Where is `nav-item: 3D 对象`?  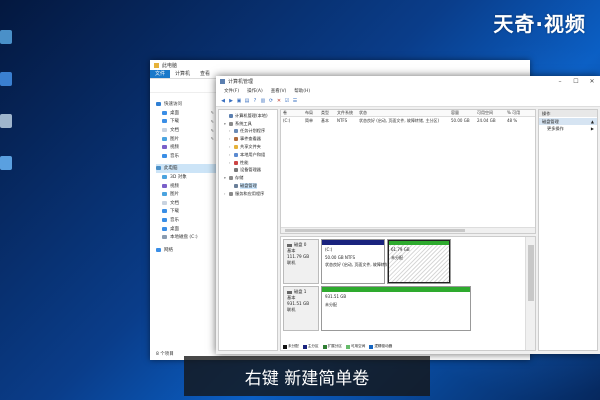
nav-item: 3D 对象 is located at coordinates (188, 177).